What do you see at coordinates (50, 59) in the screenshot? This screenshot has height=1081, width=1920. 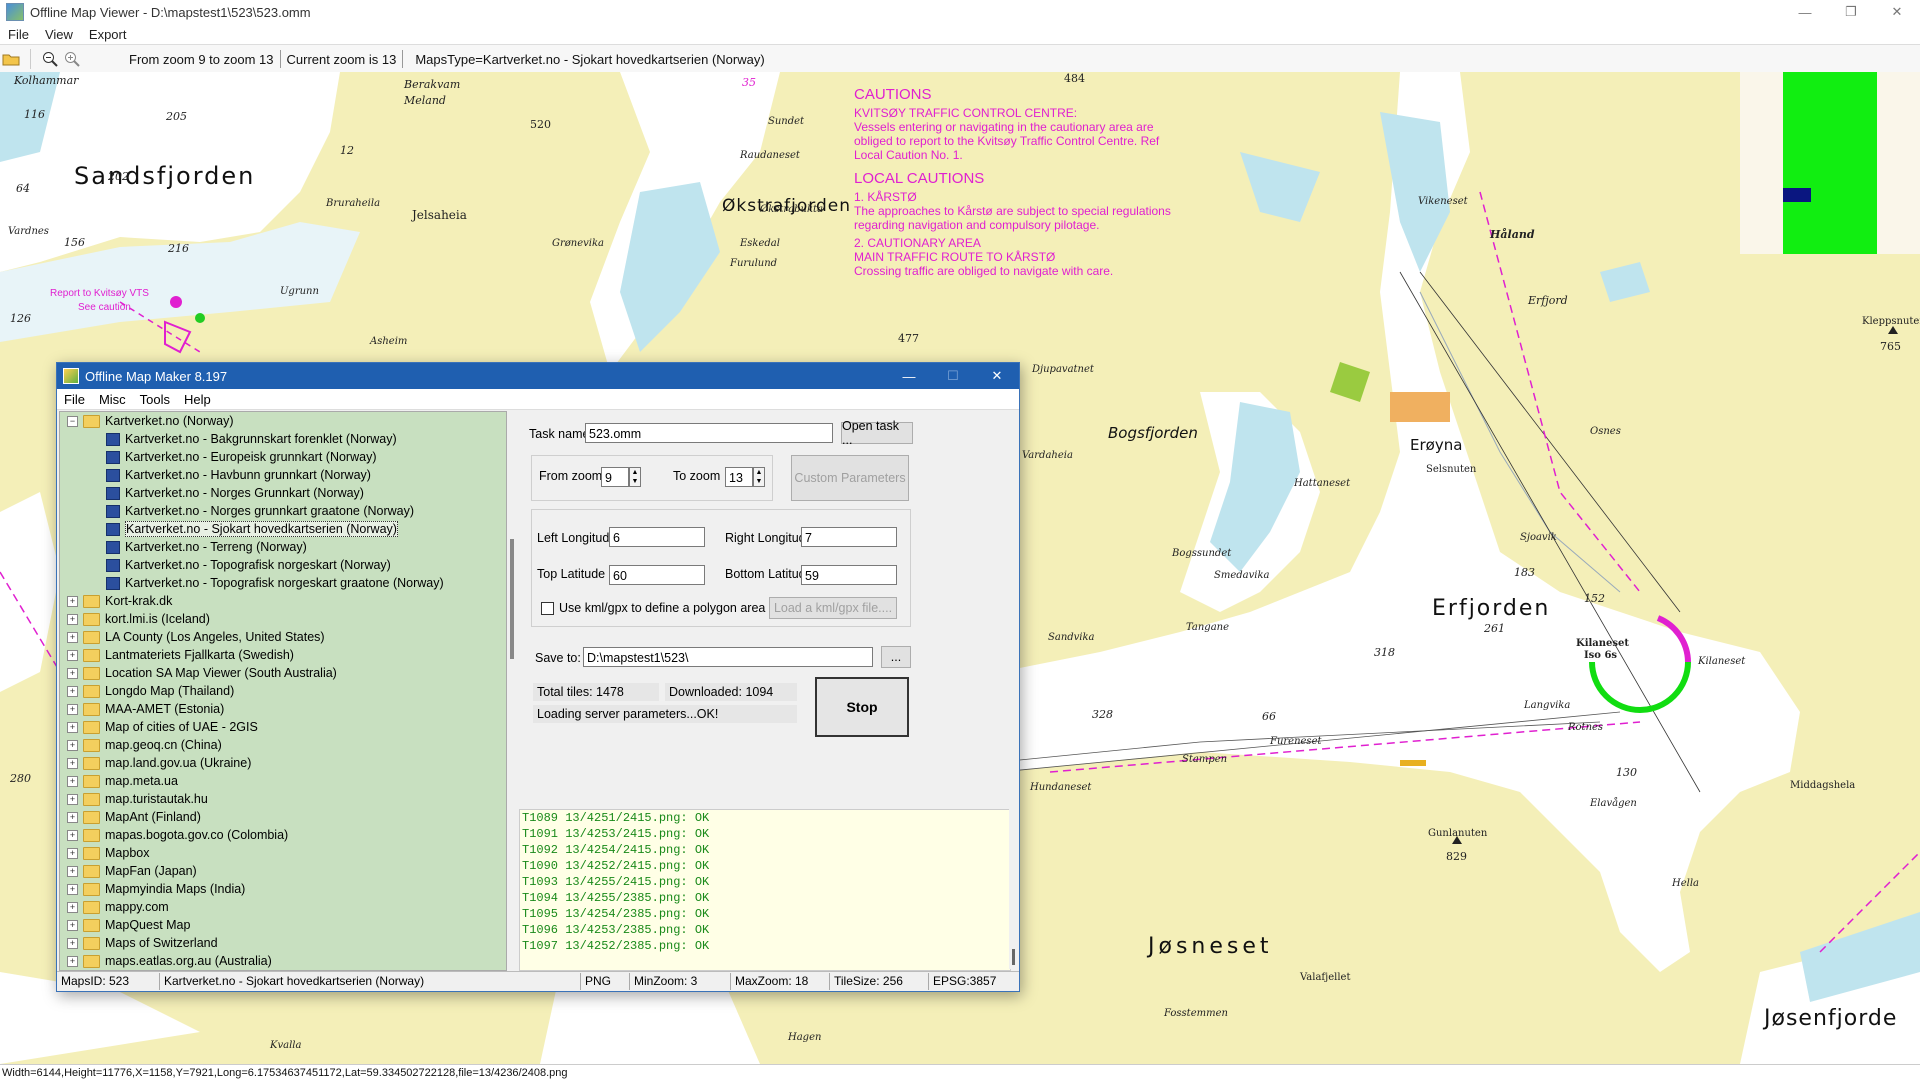 I see `zoom-out-icon` at bounding box center [50, 59].